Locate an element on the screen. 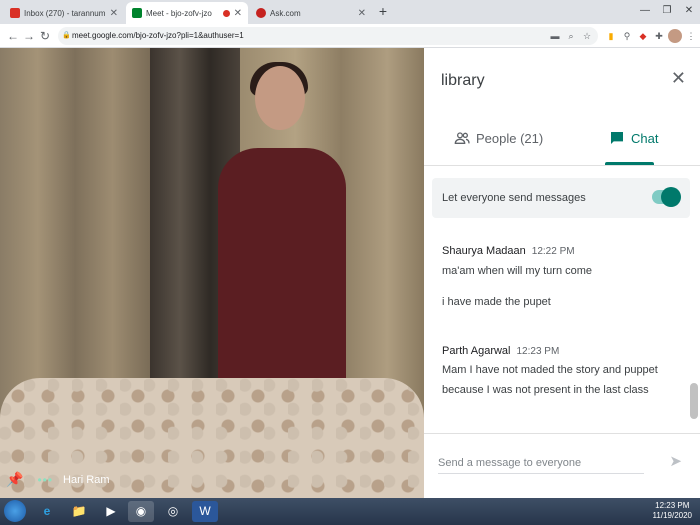 The image size is (700, 525). search-extension-icon: ⚲ is located at coordinates (627, 36).